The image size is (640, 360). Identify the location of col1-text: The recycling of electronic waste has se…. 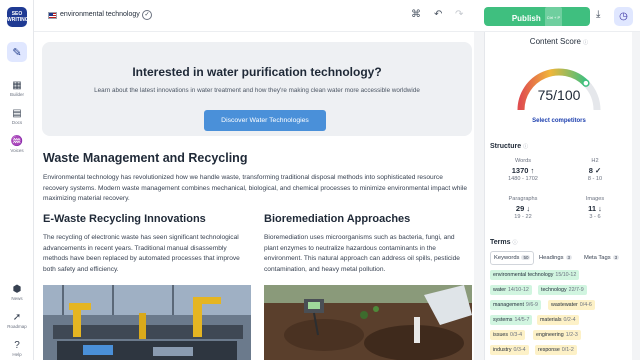
(141, 253).